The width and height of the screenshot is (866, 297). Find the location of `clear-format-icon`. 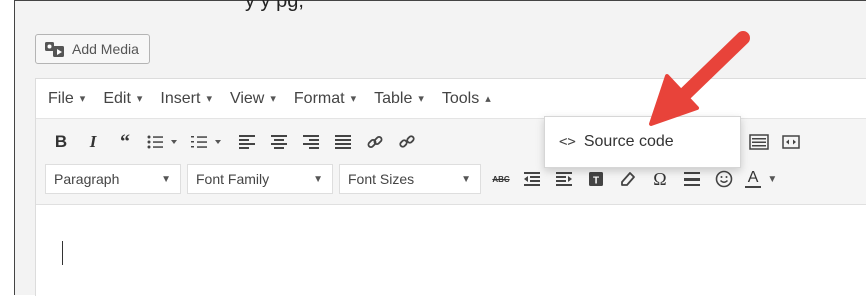

clear-format-icon is located at coordinates (628, 179).